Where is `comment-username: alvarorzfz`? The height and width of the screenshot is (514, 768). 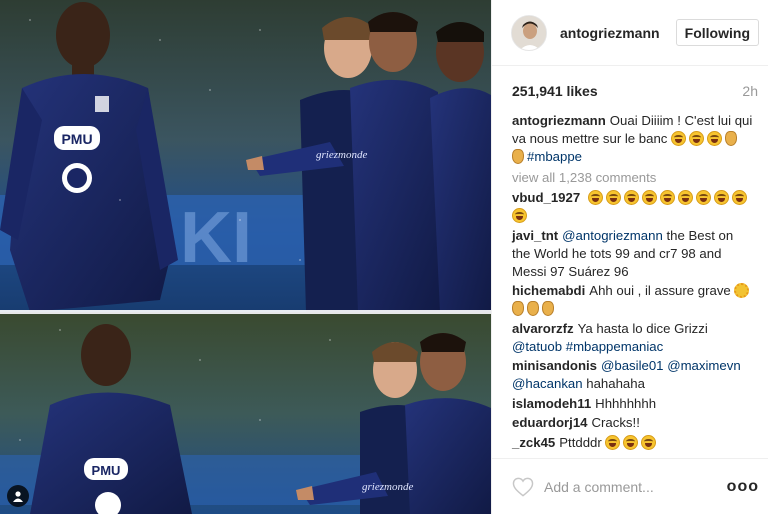
comment-username: alvarorzfz is located at coordinates (543, 328).